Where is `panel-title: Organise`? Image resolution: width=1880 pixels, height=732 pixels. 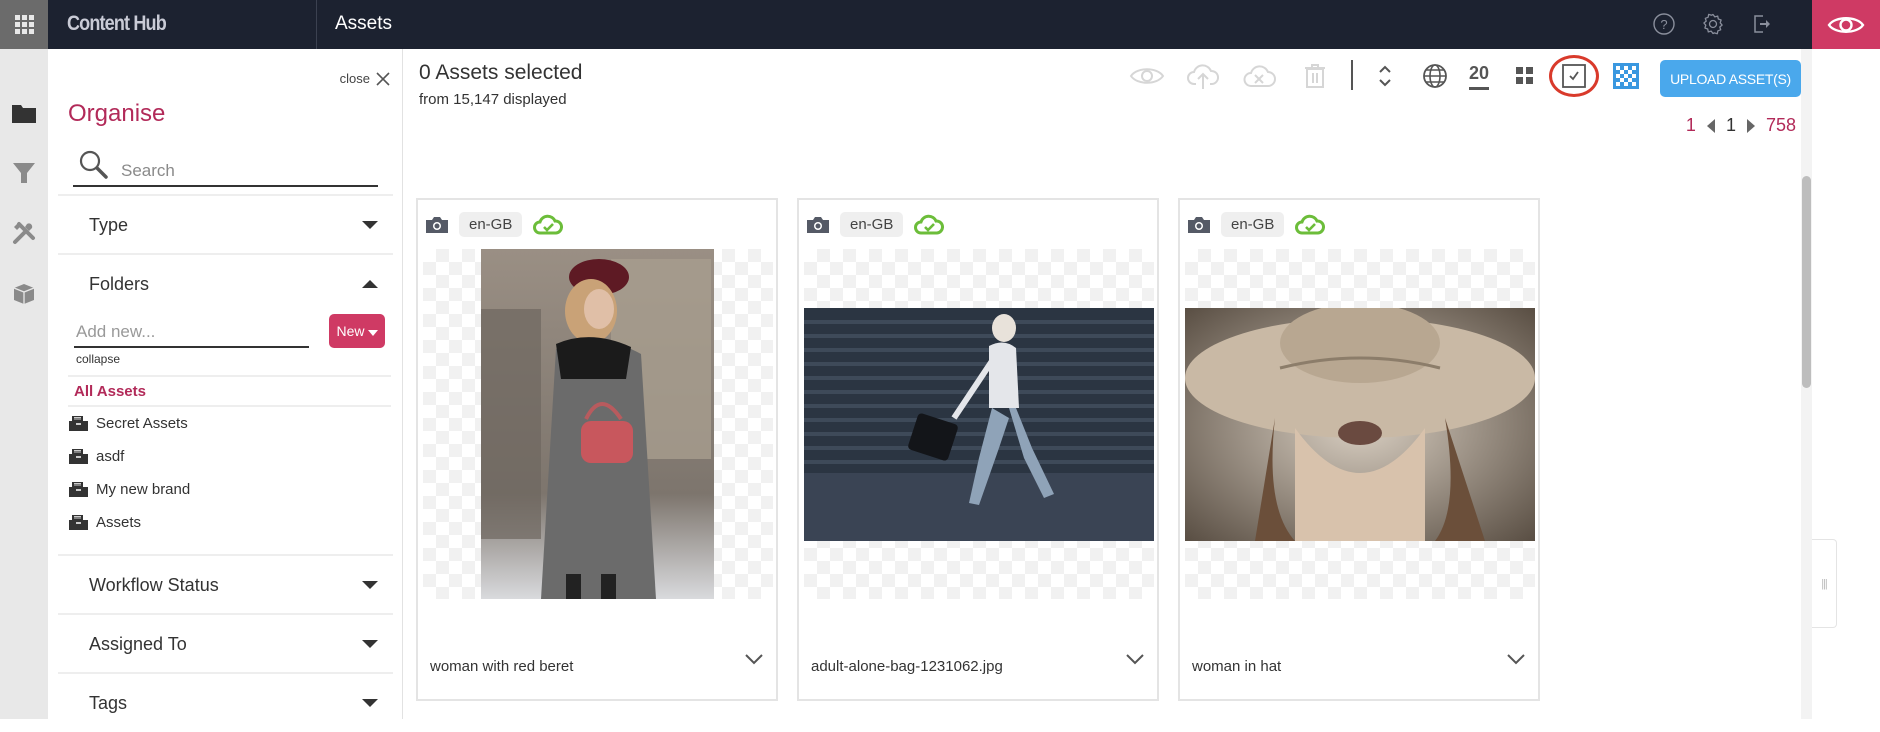
panel-title: Organise is located at coordinates (117, 113).